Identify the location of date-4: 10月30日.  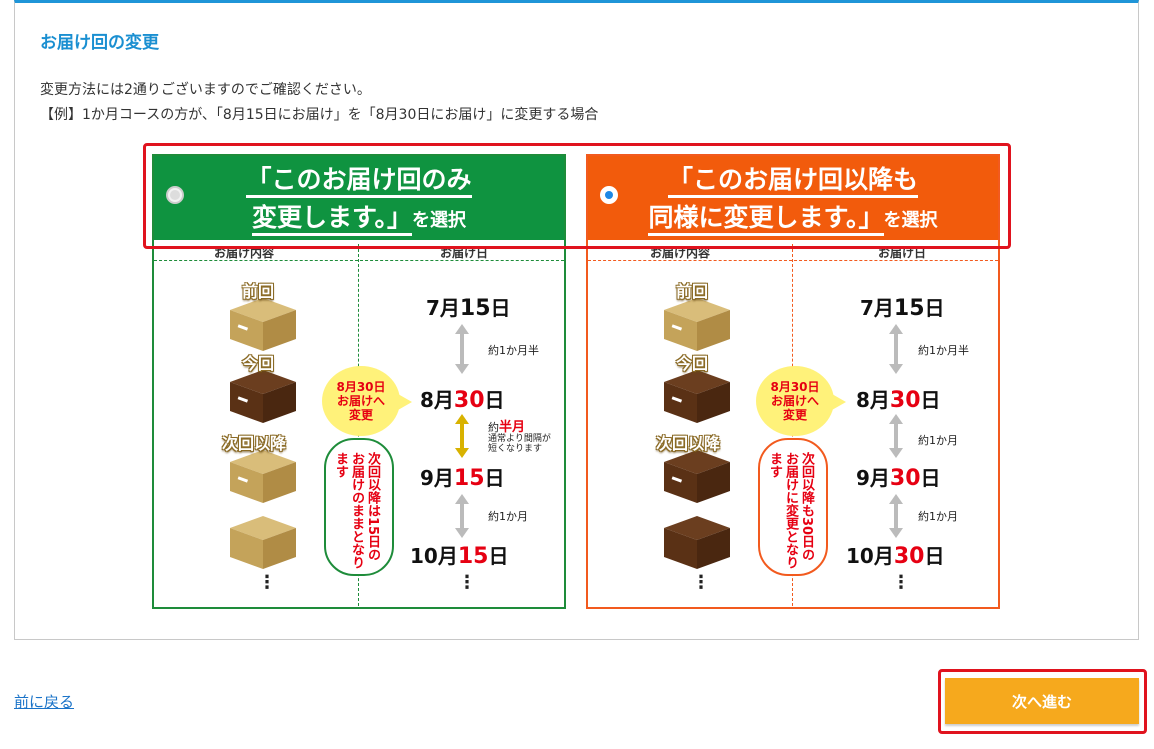
(895, 556).